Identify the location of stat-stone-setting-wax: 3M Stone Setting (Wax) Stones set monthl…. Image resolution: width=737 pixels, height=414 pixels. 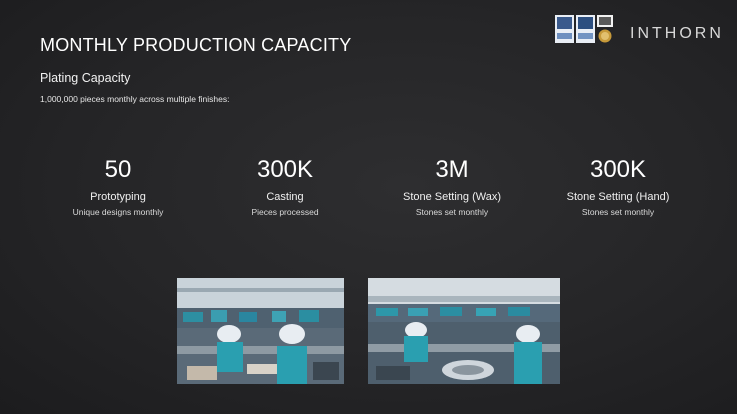
(452, 186).